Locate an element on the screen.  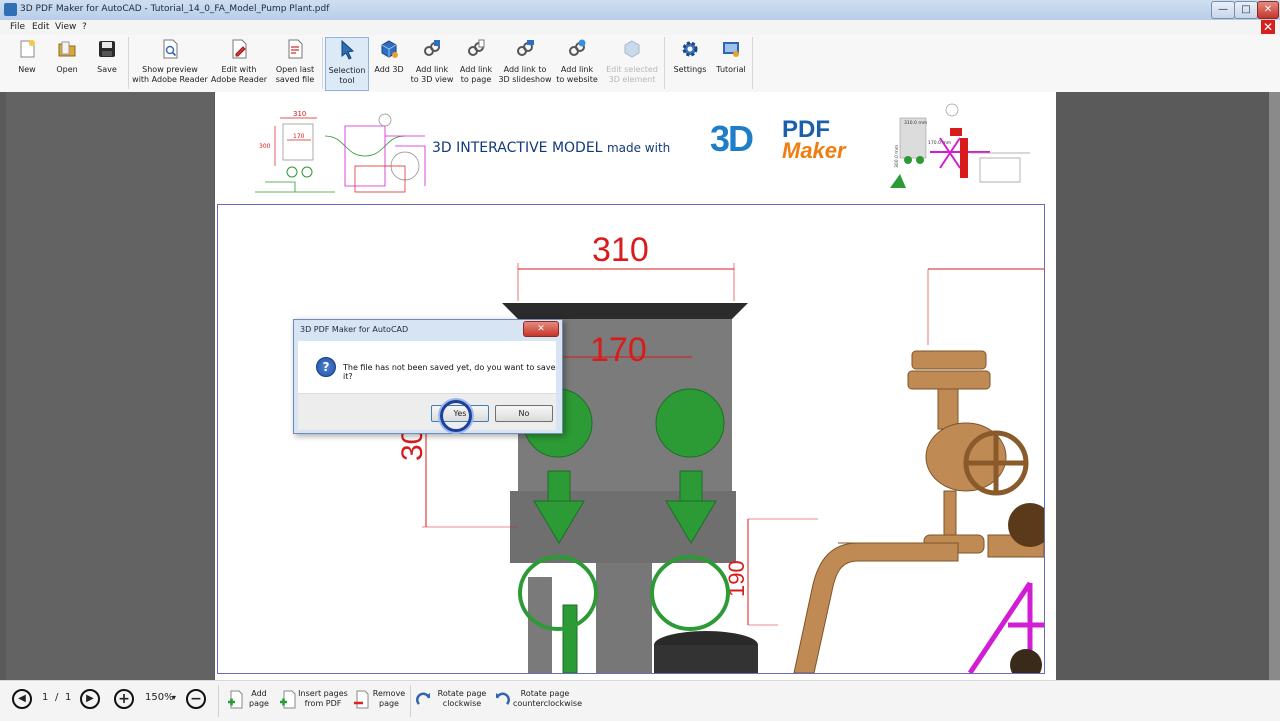
workspace-left-margin is located at coordinates (110, 386).